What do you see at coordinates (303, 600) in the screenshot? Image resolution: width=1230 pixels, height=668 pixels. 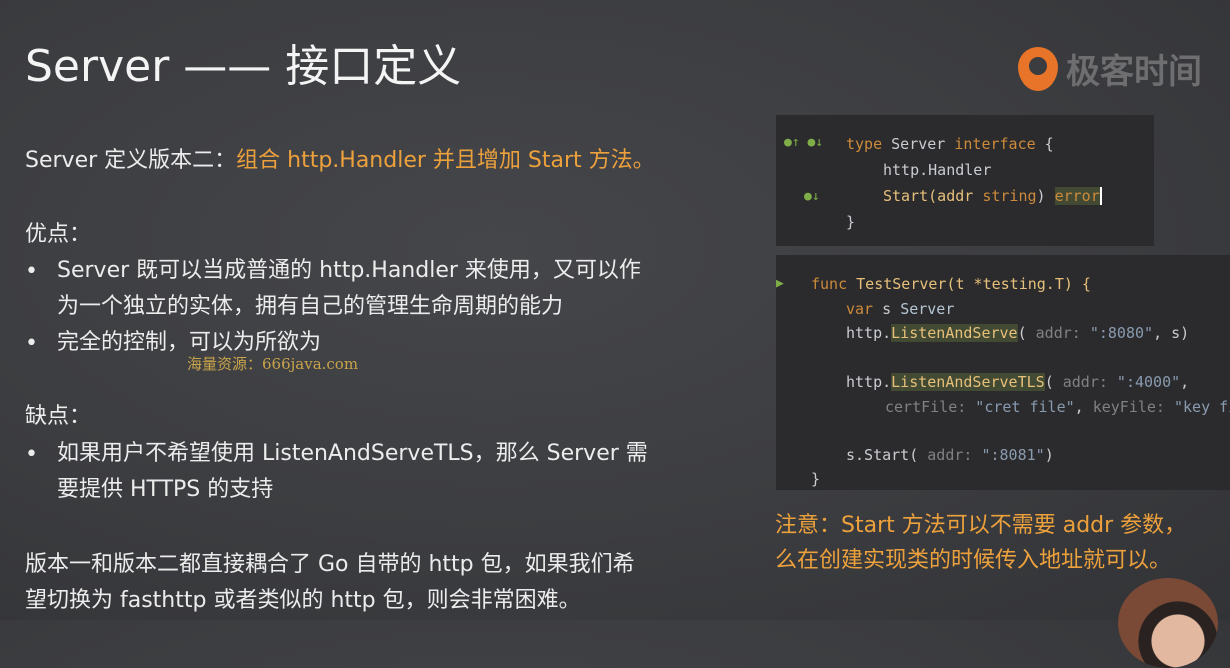 I see `conclusion-line: 望切换为 fasthttp 或者类似的 http 包，则会非常困难。` at bounding box center [303, 600].